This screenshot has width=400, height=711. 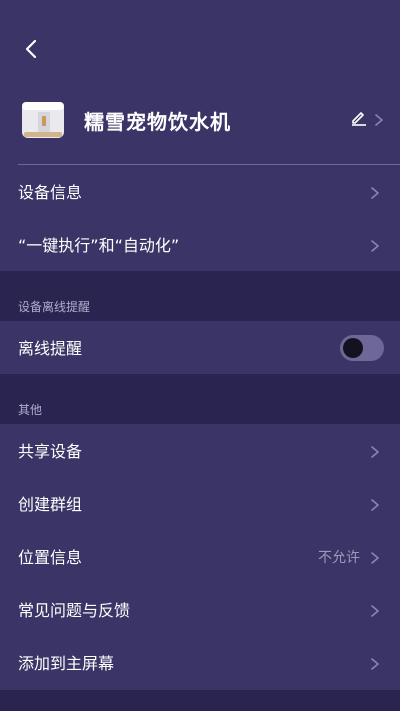 I want to click on edit-device-name-button, so click(x=368, y=119).